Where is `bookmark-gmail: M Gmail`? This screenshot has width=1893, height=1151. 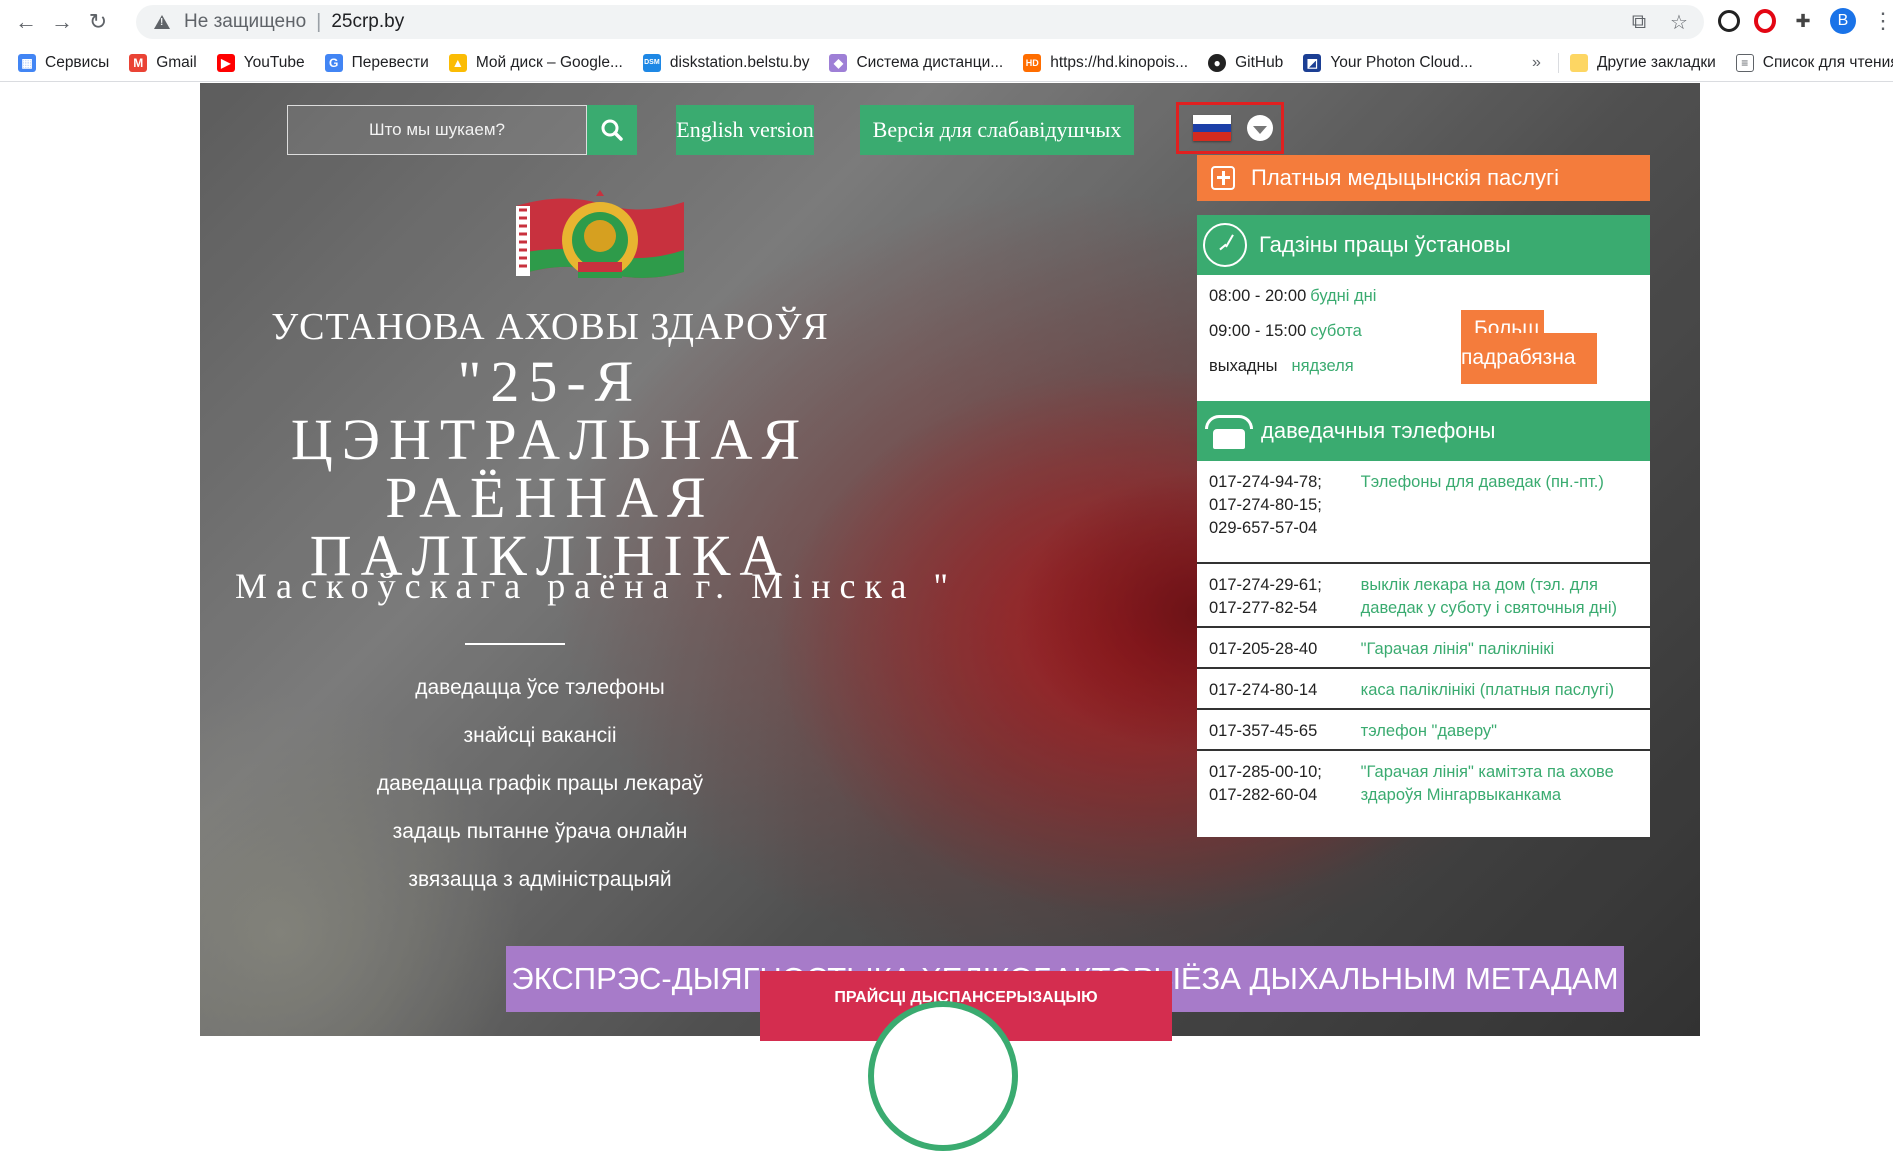
bookmark-gmail: M Gmail is located at coordinates (163, 62).